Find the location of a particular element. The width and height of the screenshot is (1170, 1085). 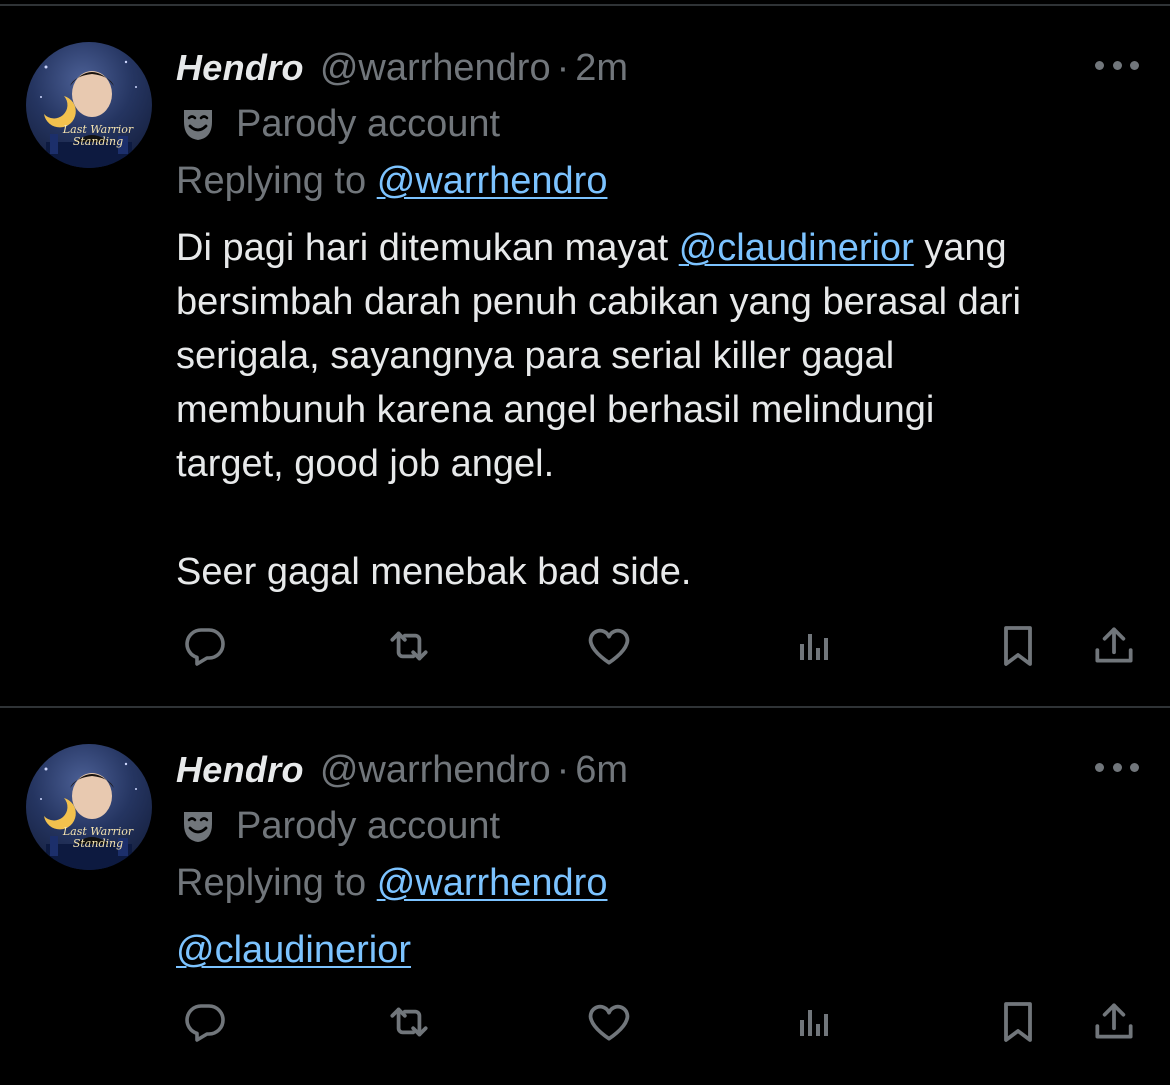

tweet-header: Hendro @warrhendro · 6m is located at coordinates (402, 770).